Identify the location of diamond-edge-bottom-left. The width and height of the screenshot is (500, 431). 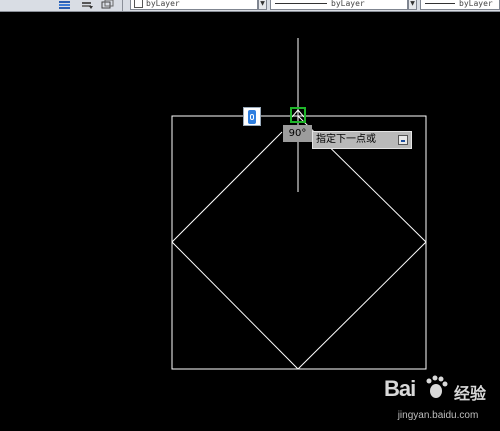
(235, 305).